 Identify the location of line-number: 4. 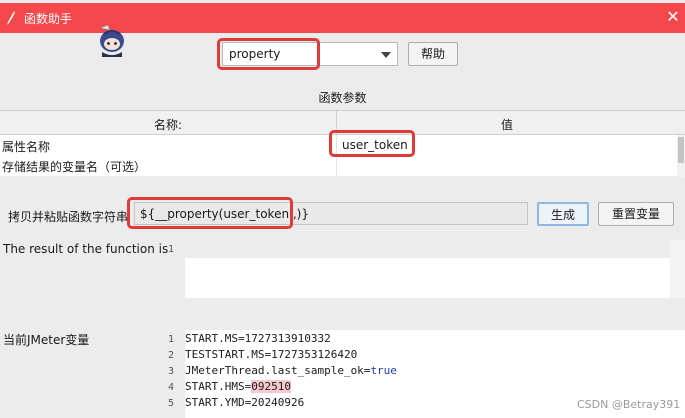
(170, 387).